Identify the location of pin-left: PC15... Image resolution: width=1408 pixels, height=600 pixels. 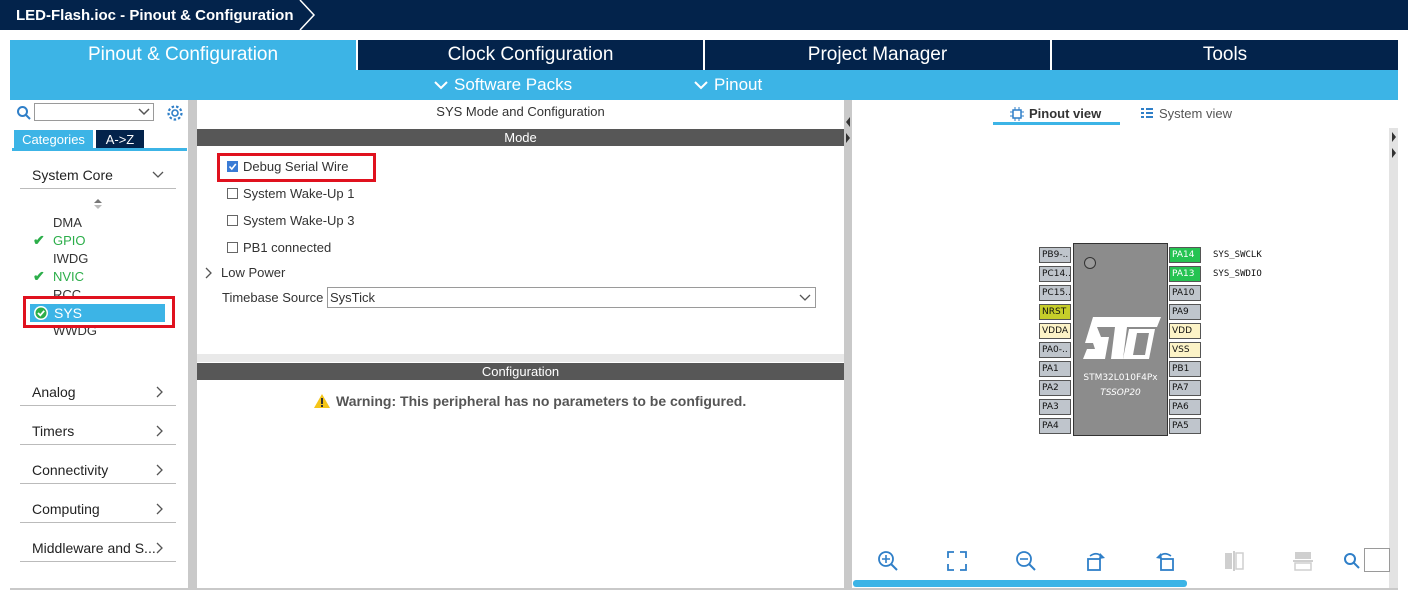
(1055, 293).